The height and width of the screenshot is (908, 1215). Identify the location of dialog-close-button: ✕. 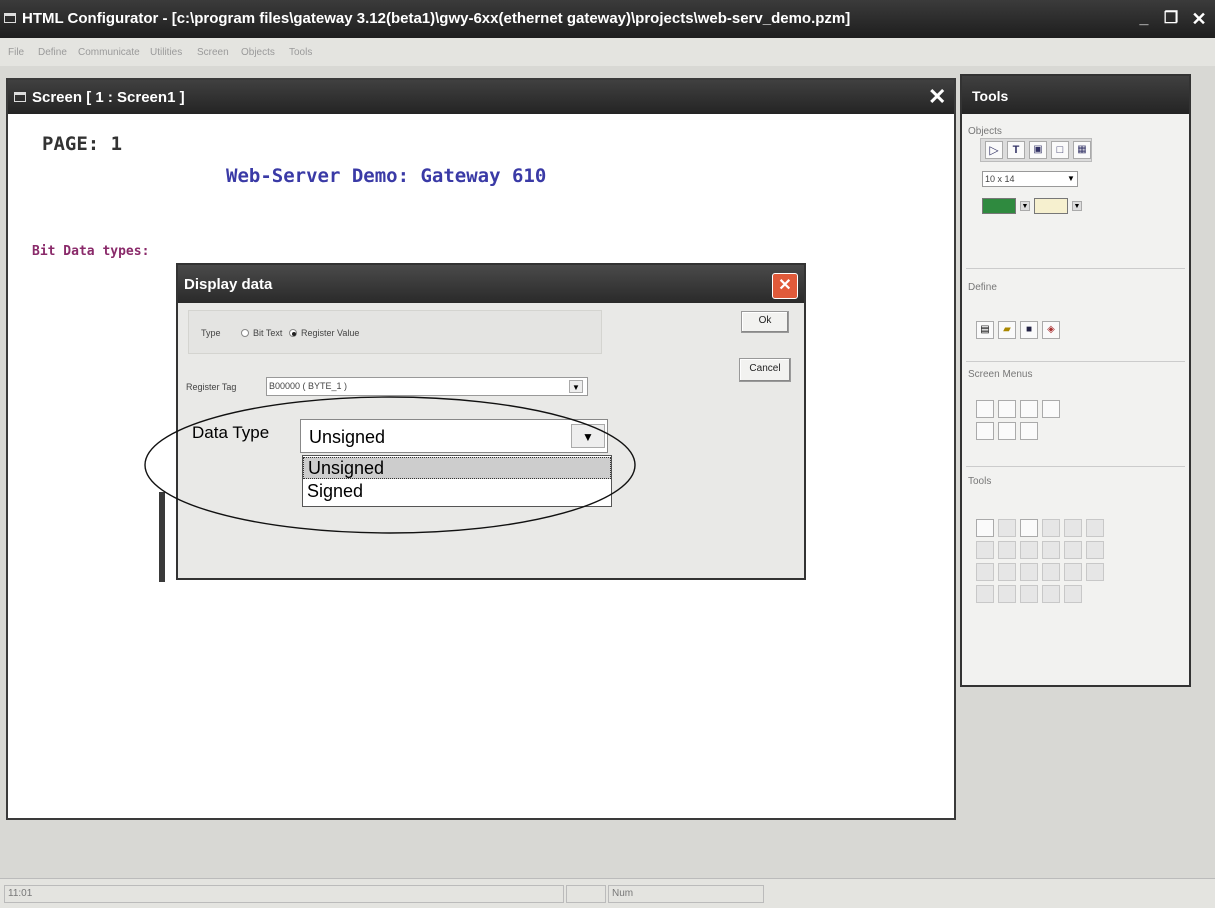
(785, 286).